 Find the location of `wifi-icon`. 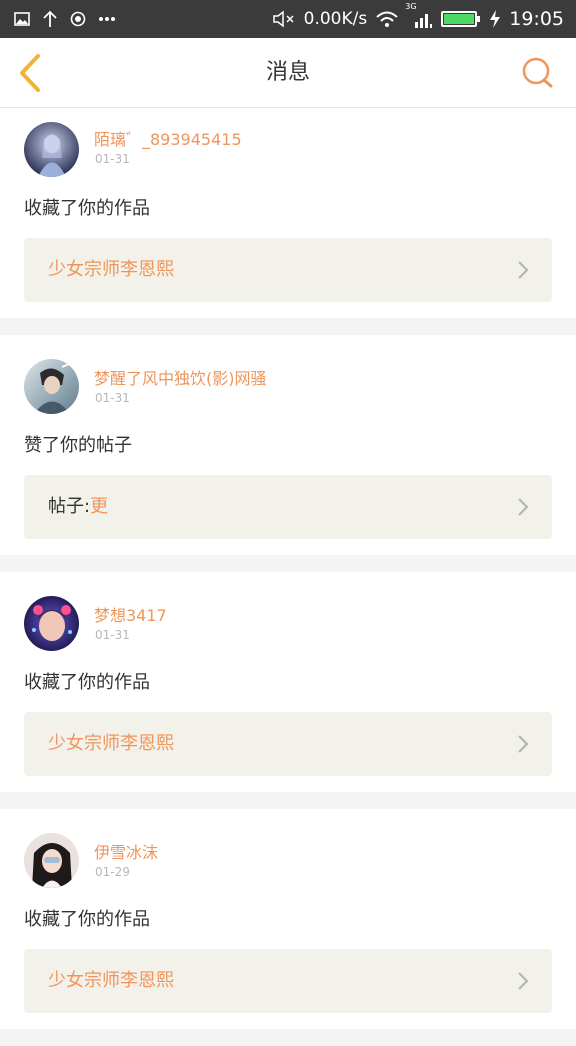

wifi-icon is located at coordinates (387, 19).